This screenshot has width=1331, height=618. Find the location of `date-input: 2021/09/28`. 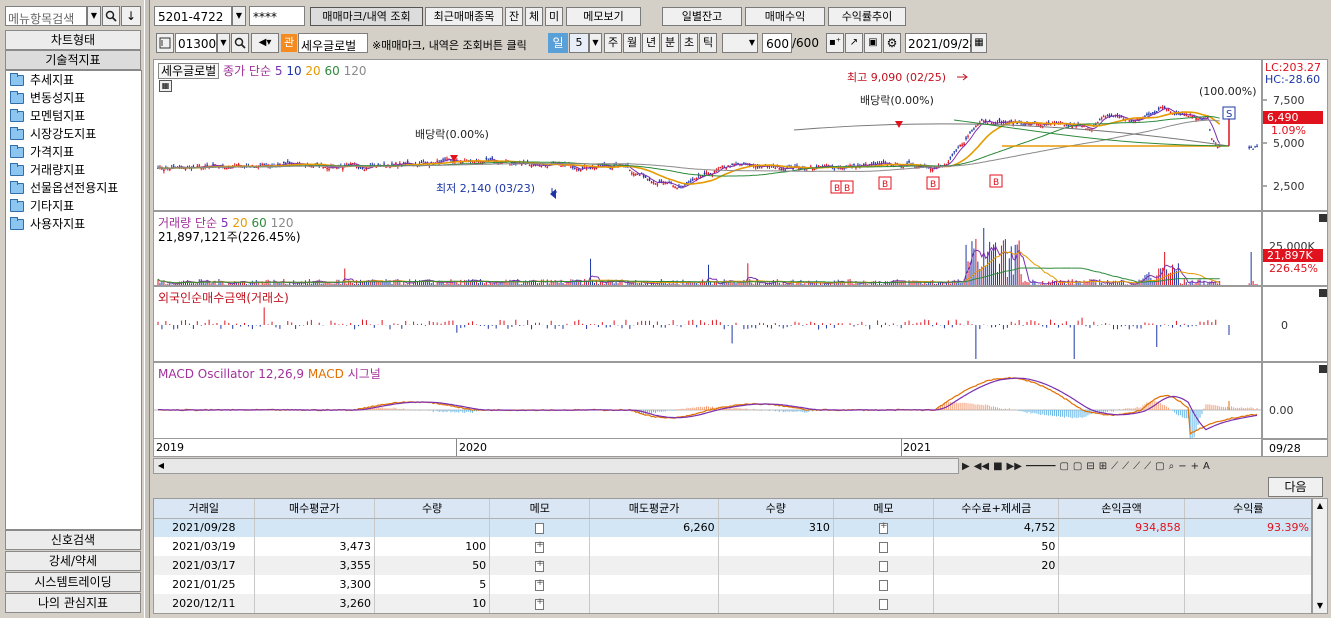

date-input: 2021/09/28 is located at coordinates (941, 43).